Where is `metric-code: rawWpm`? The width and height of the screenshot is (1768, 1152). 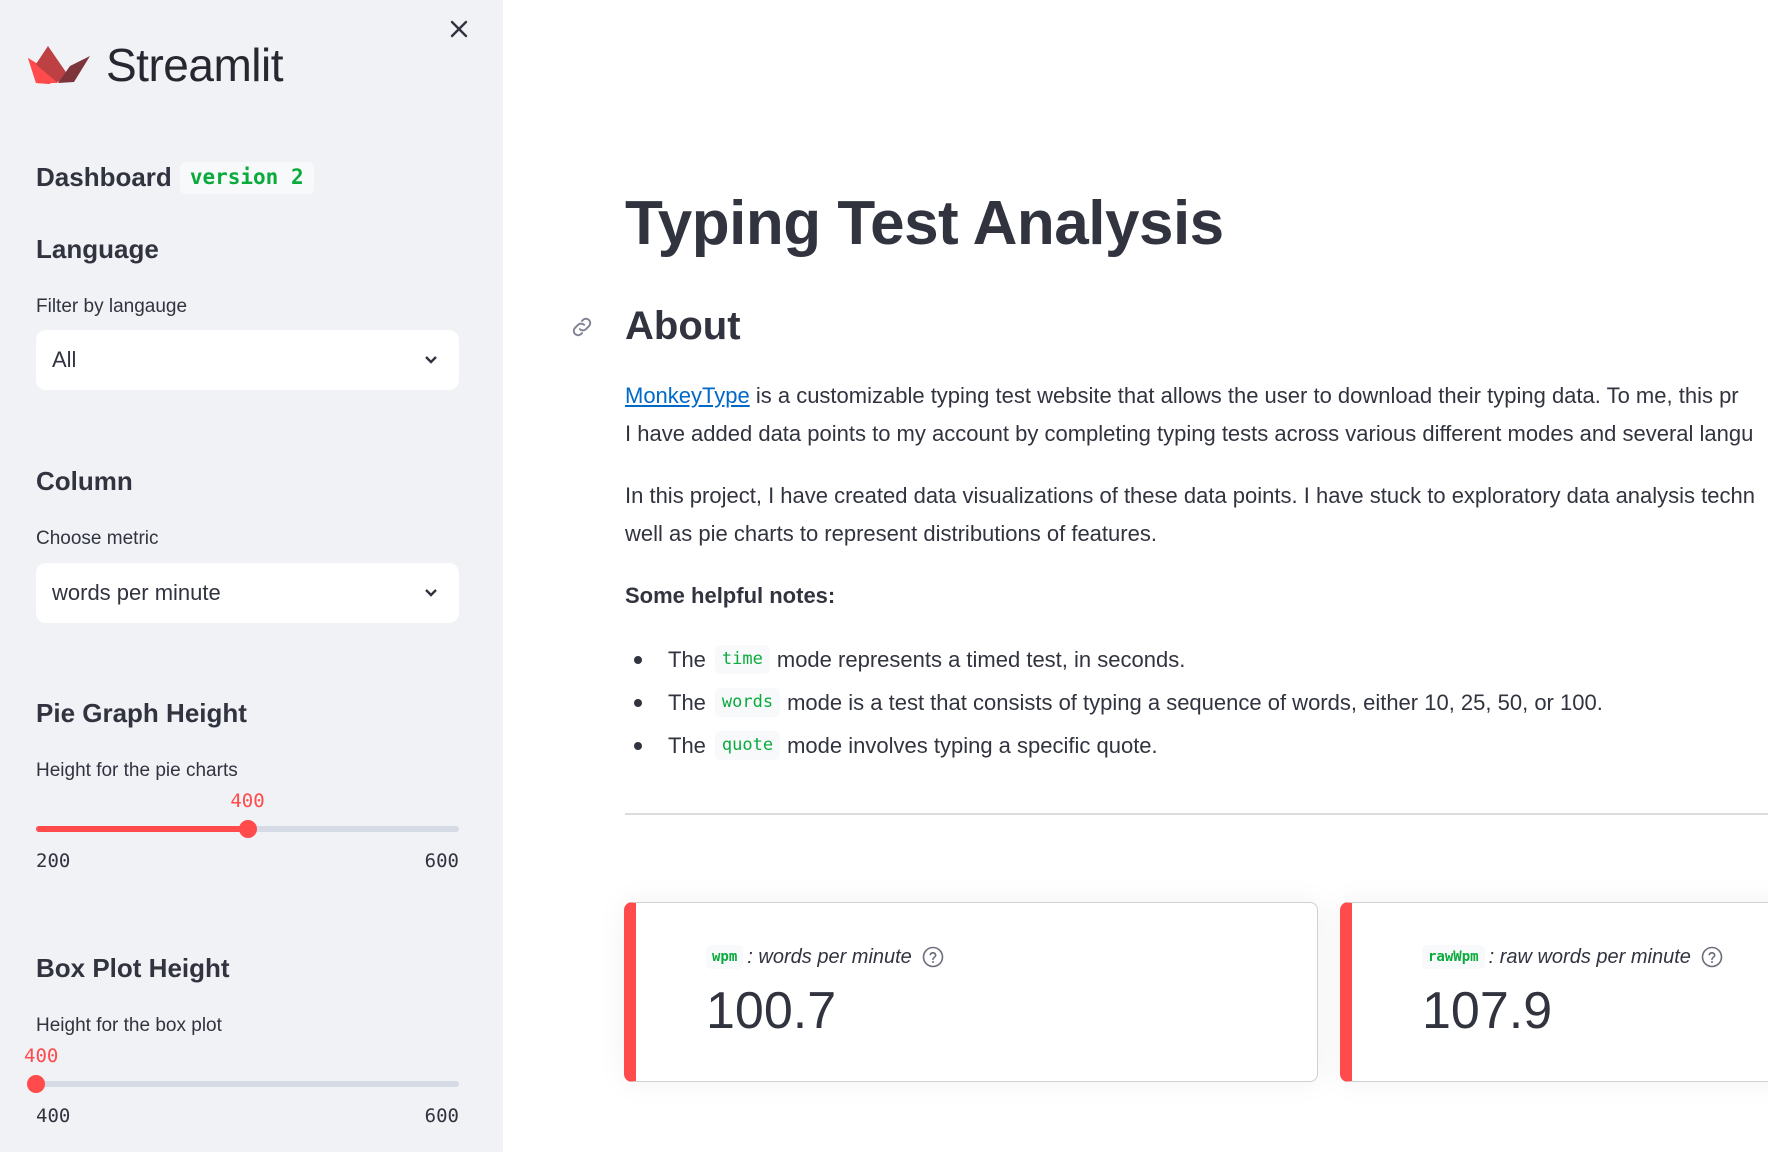
metric-code: rawWpm is located at coordinates (1453, 957).